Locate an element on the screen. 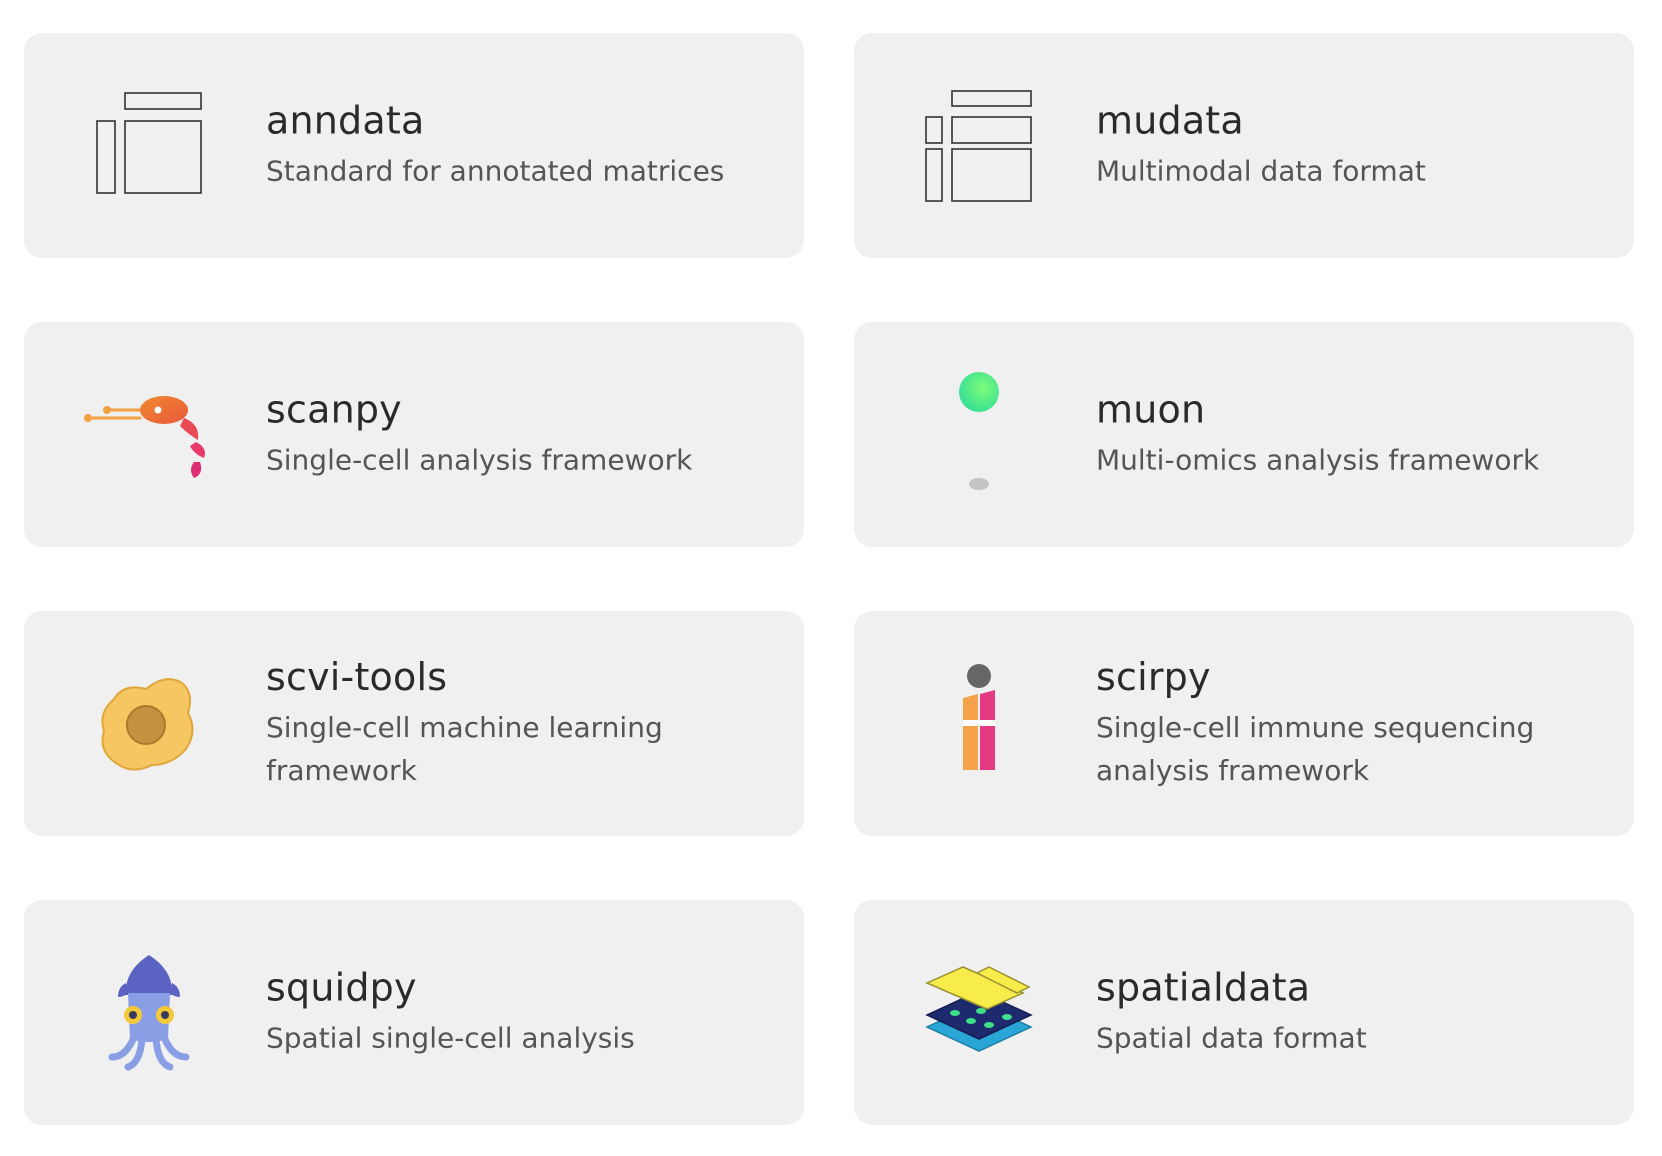 The image size is (1662, 1156). card-scanpy: scanpy Single-cell analysis framework is located at coordinates (414, 434).